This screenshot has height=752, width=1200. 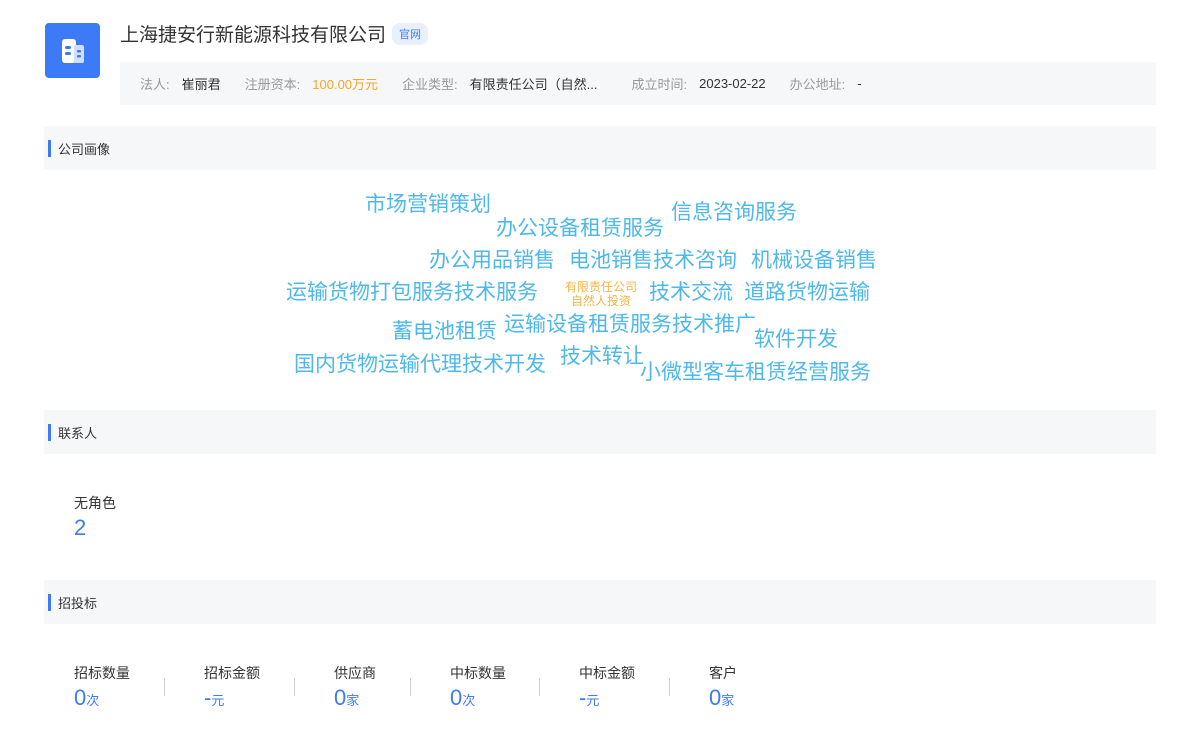 What do you see at coordinates (600, 287) in the screenshot?
I see `center-word-line1: 有限责任公司` at bounding box center [600, 287].